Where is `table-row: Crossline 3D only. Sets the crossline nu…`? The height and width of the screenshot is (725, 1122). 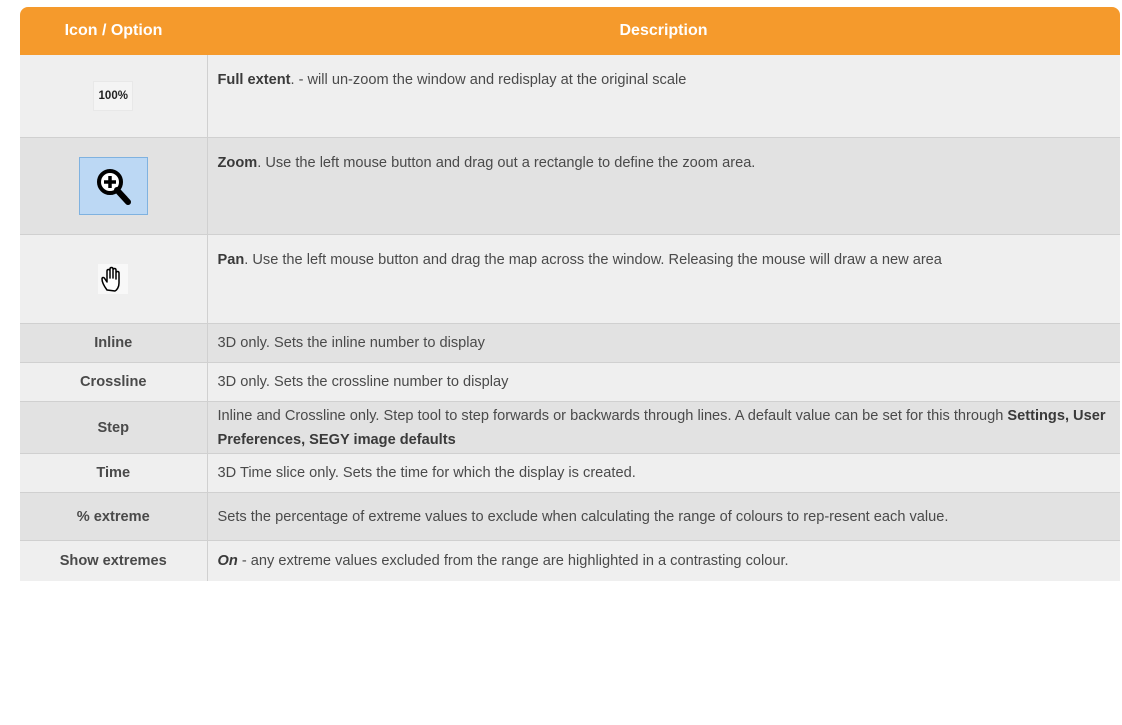
table-row: Crossline 3D only. Sets the crossline nu… is located at coordinates (570, 382).